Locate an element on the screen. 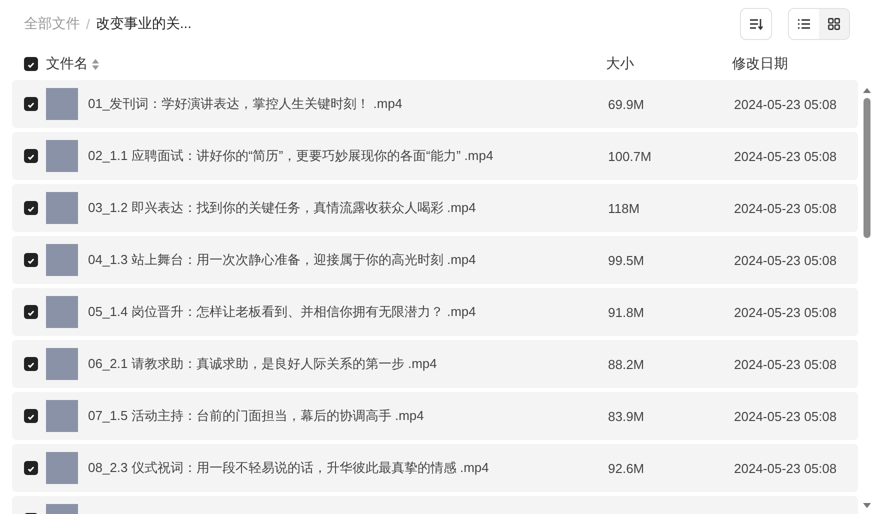 The image size is (874, 514). sort-button is located at coordinates (756, 24).